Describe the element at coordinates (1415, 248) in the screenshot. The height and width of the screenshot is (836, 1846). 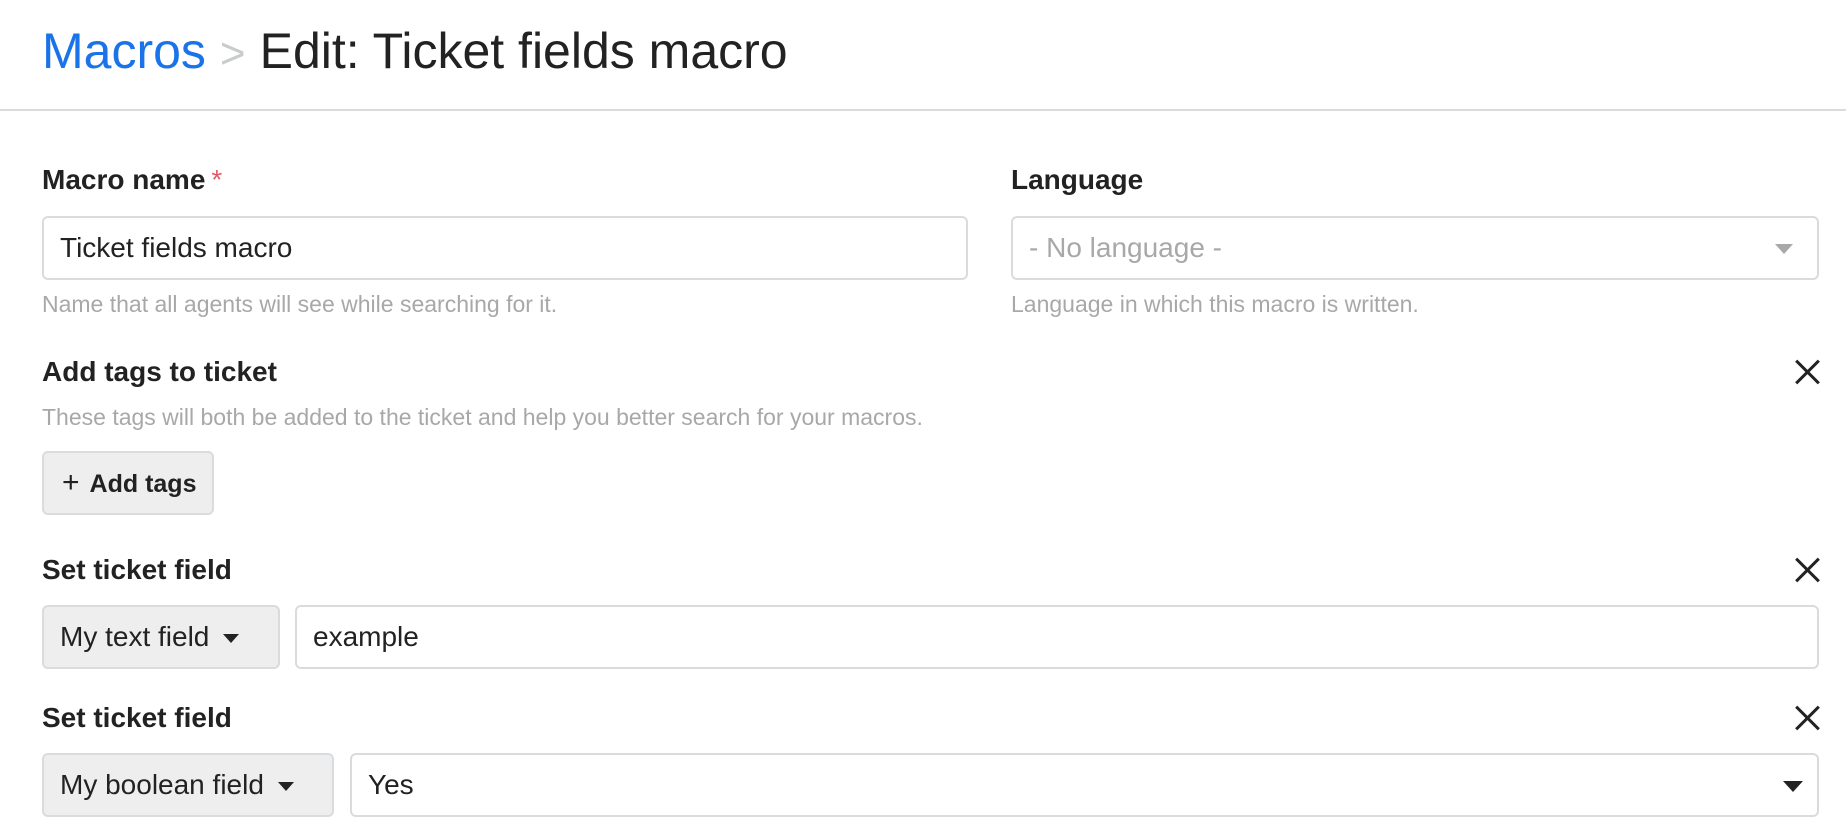
I see `language-select: - No language -` at that location.